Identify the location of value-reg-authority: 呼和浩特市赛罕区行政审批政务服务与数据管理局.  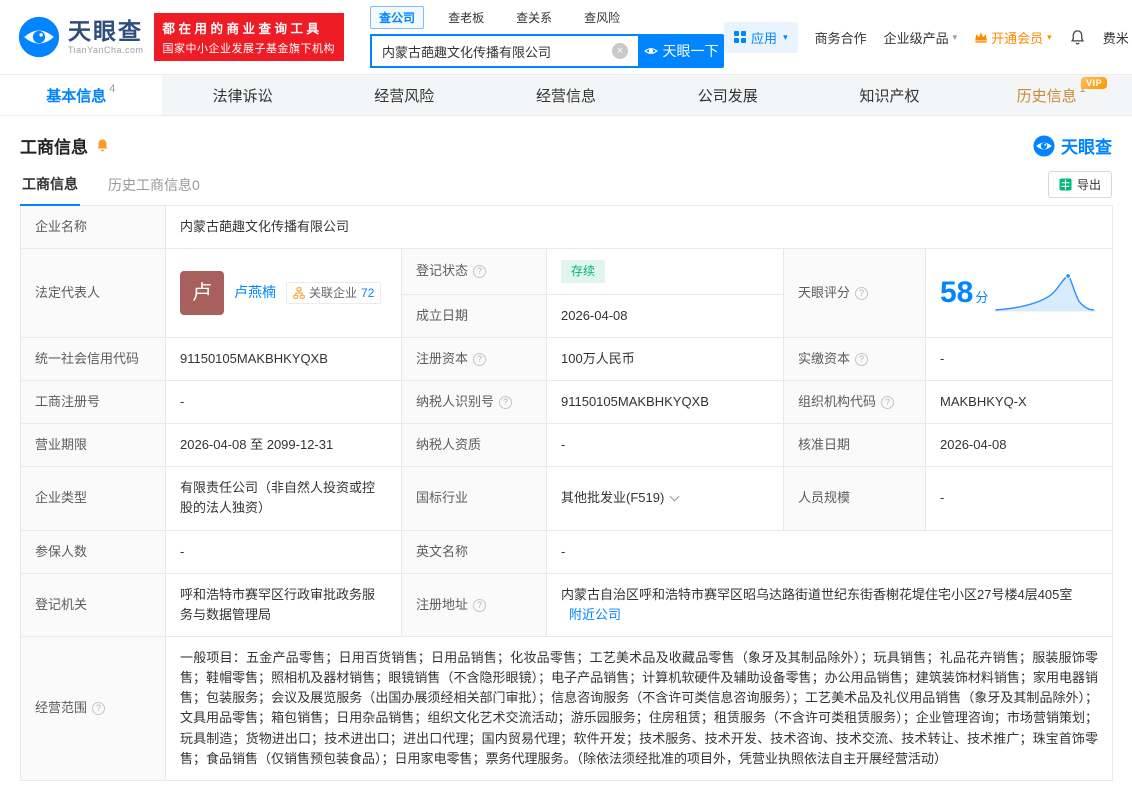
(283, 605).